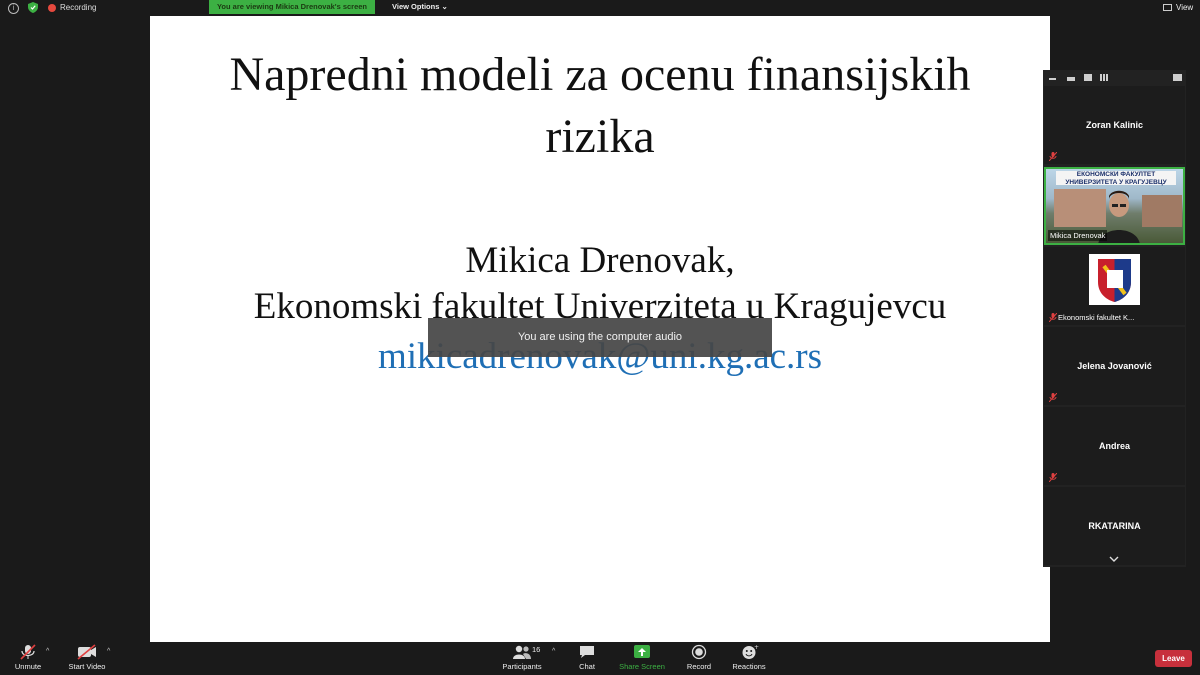  What do you see at coordinates (553, 651) in the screenshot?
I see `participants-caret-icon: ^` at bounding box center [553, 651].